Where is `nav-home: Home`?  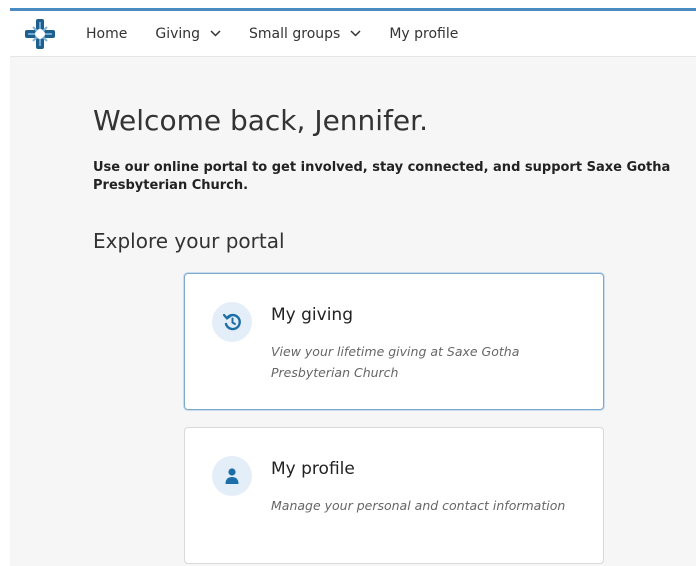
nav-home: Home is located at coordinates (106, 34).